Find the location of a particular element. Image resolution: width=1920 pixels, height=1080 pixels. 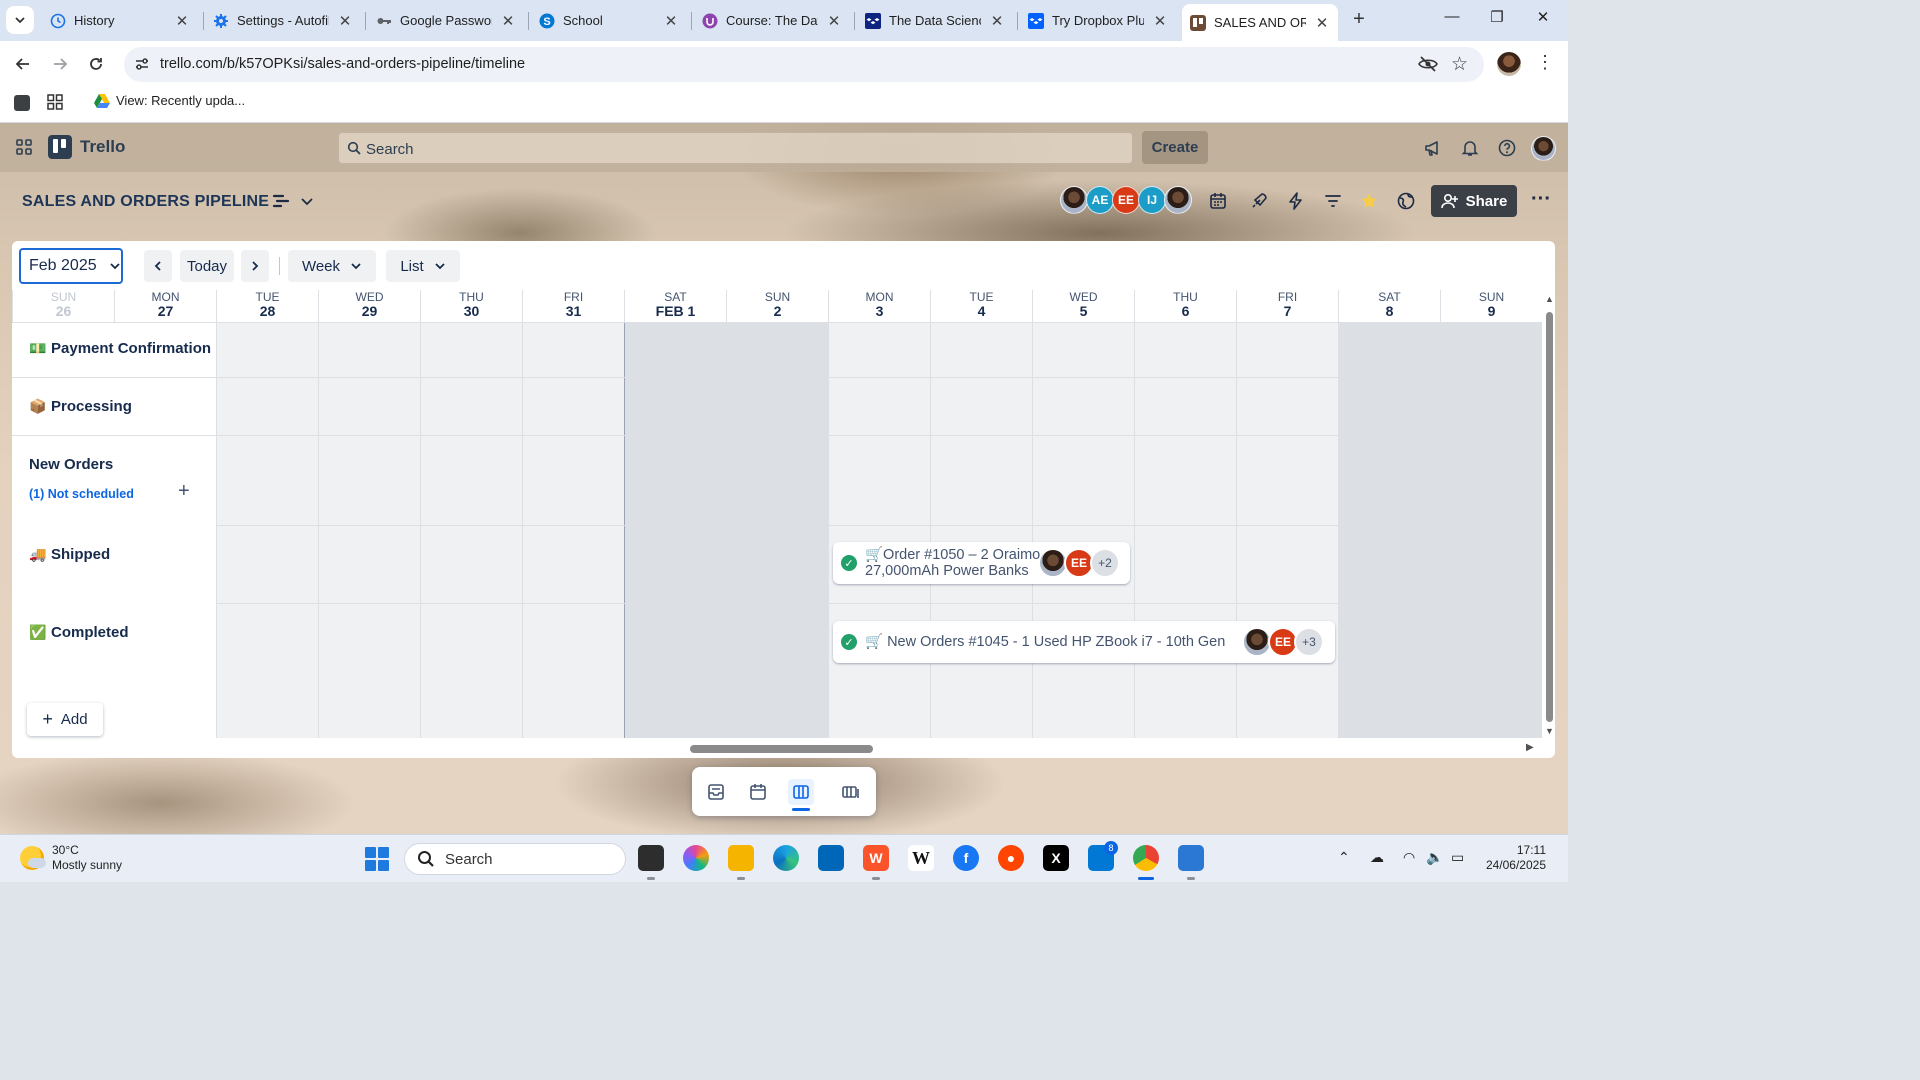

battery-icon: ▭ is located at coordinates (1457, 857).